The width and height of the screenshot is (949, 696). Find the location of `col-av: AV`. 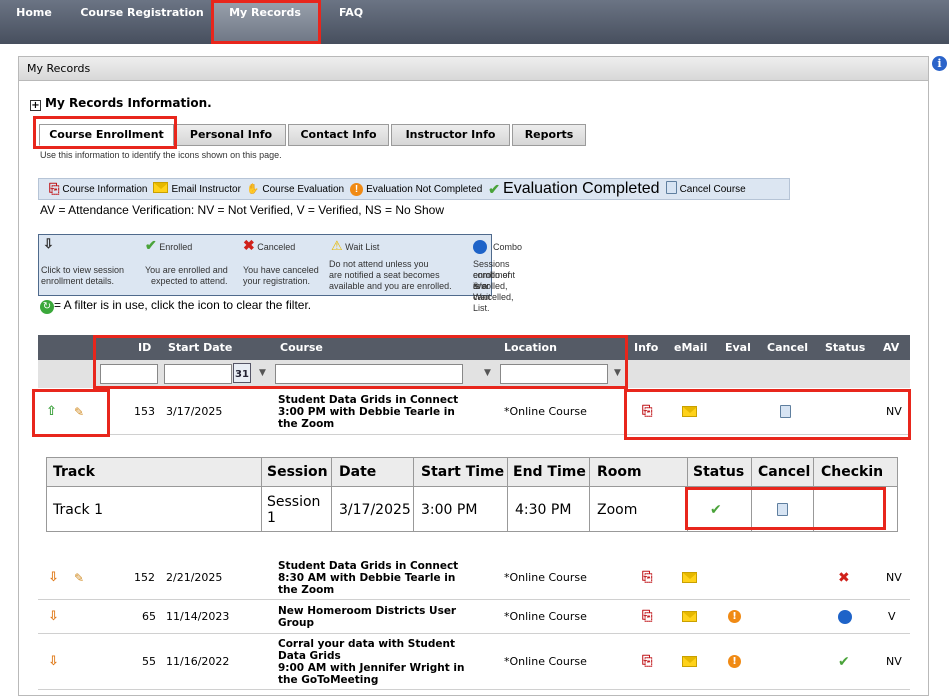

col-av: AV is located at coordinates (891, 347).